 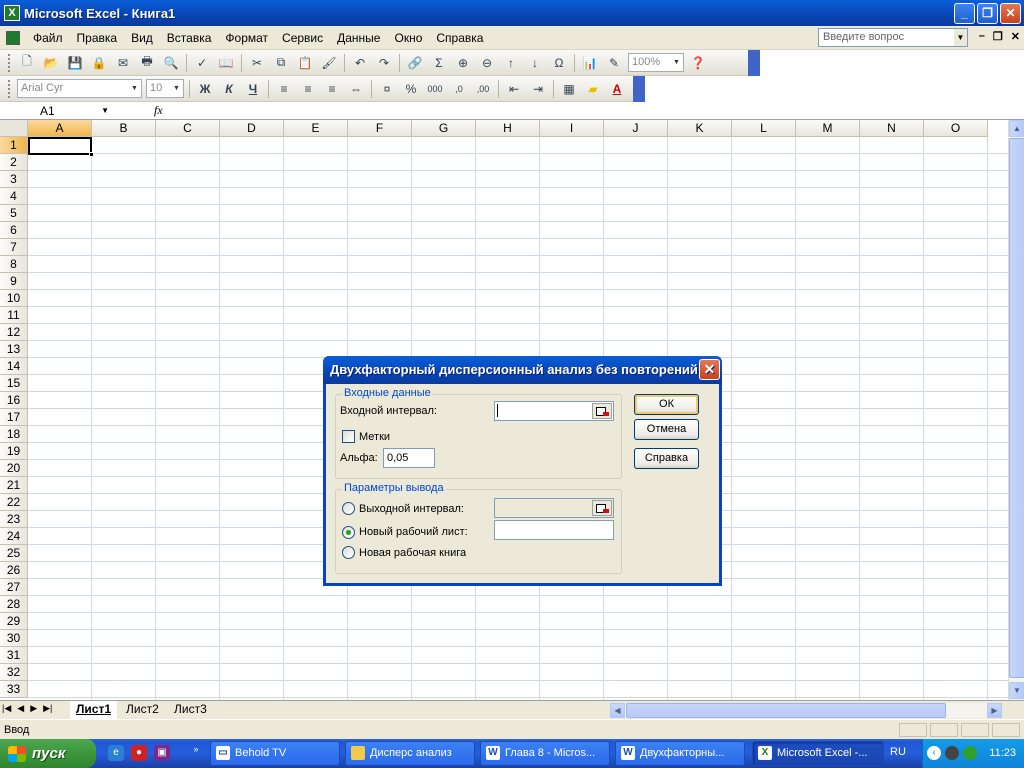 I want to click on row-header-3: 3, so click(x=14, y=179).